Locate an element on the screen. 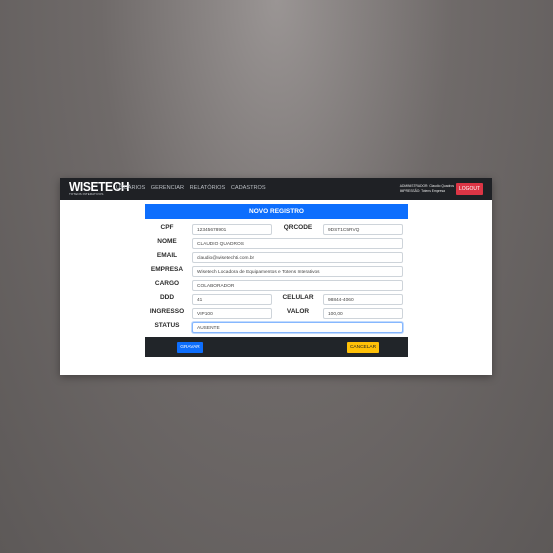 This screenshot has height=553, width=553. nome-label: NOME is located at coordinates (167, 241).